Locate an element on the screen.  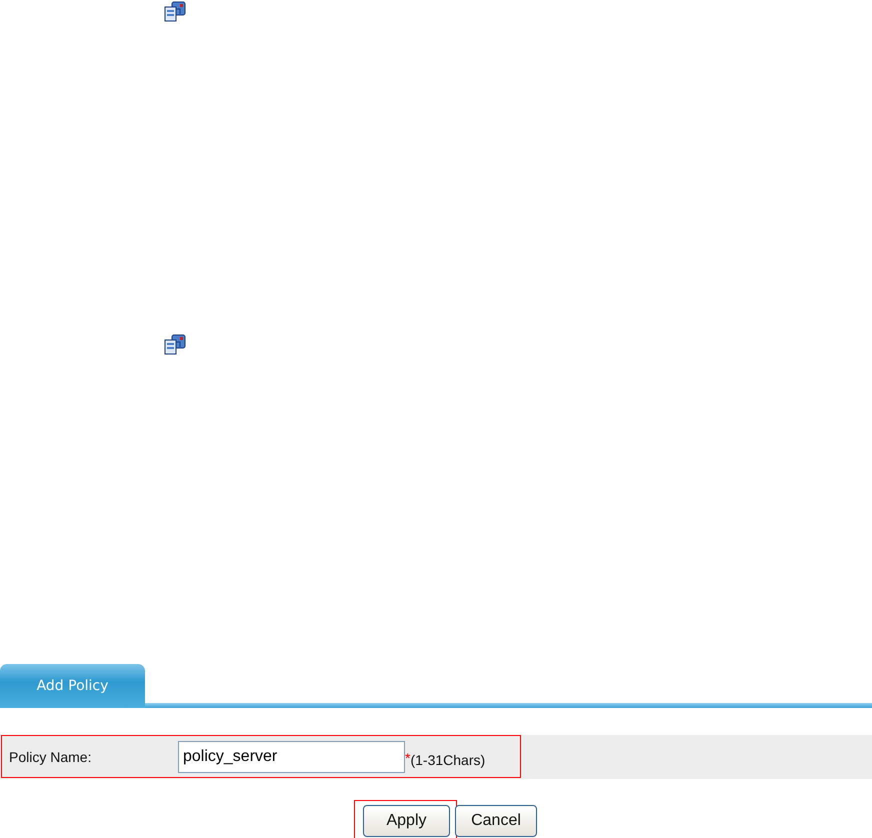
button: Cancel is located at coordinates (496, 821).